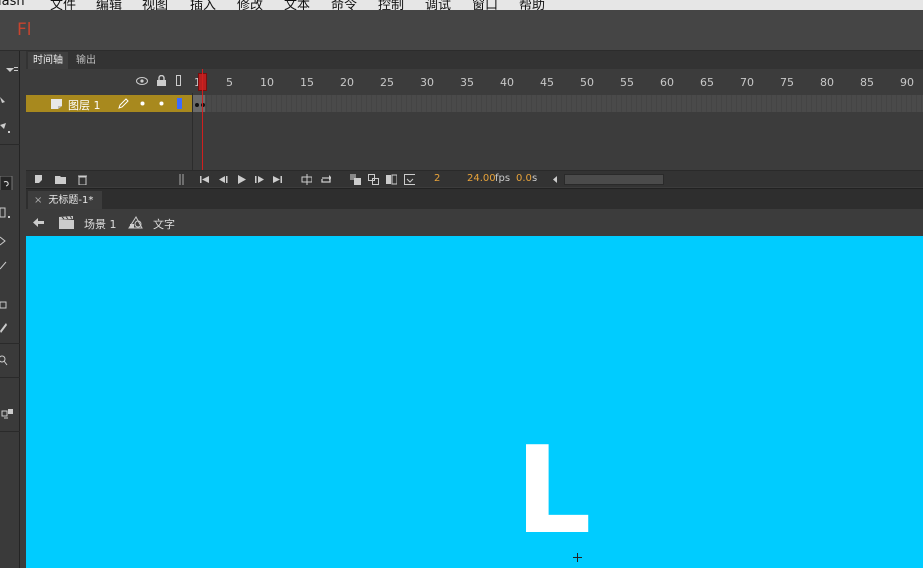  What do you see at coordinates (307, 82) in the screenshot?
I see `ruler-label: 15` at bounding box center [307, 82].